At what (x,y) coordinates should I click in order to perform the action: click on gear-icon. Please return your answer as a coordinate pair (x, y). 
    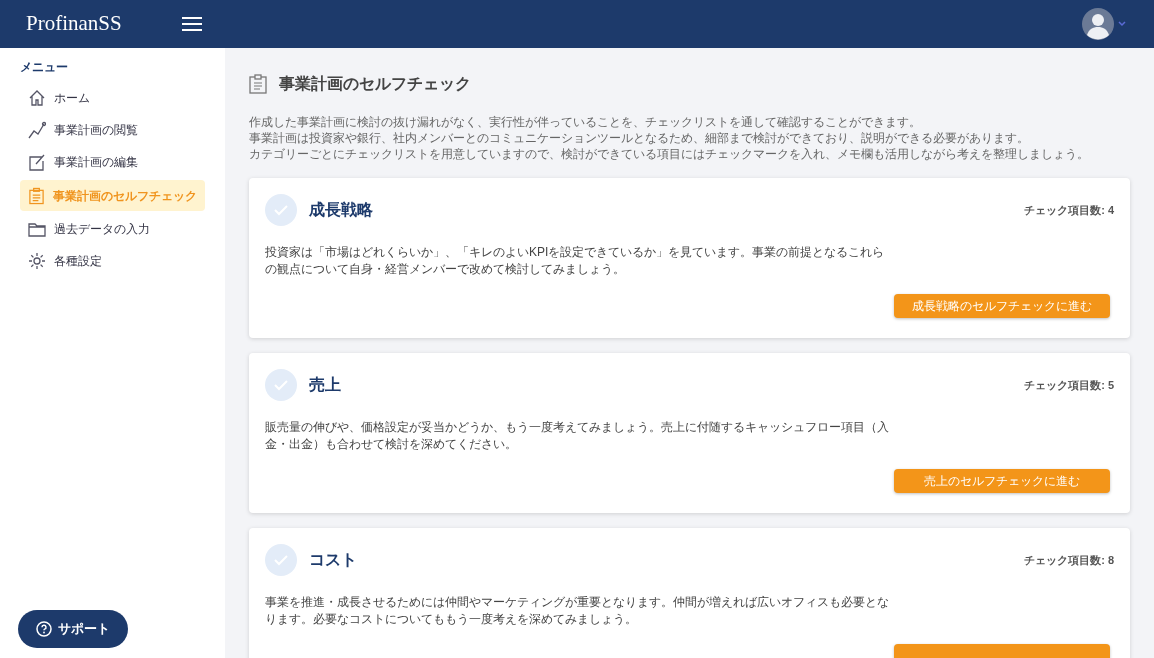
    Looking at the image, I should click on (37, 261).